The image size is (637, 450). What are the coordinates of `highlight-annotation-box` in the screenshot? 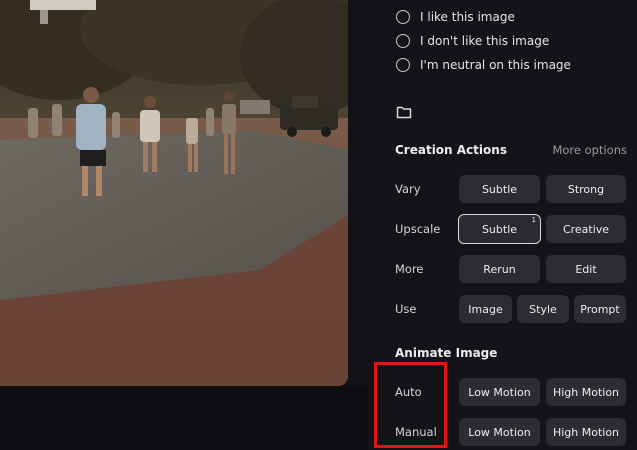 It's located at (410, 405).